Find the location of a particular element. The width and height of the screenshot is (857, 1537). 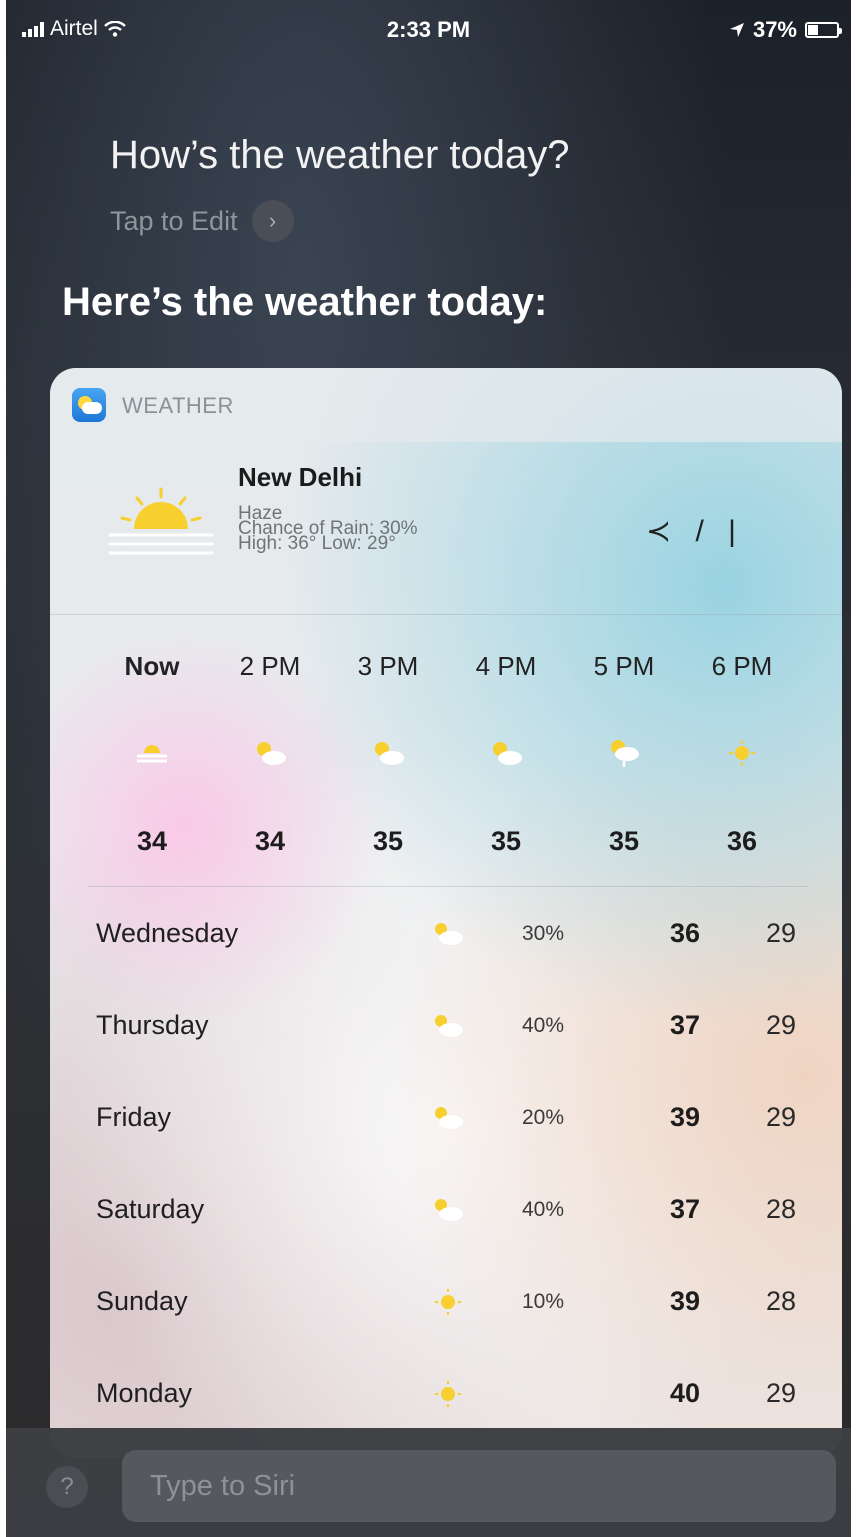

daily-row: Sunday 10% 39 28 is located at coordinates (446, 1300).